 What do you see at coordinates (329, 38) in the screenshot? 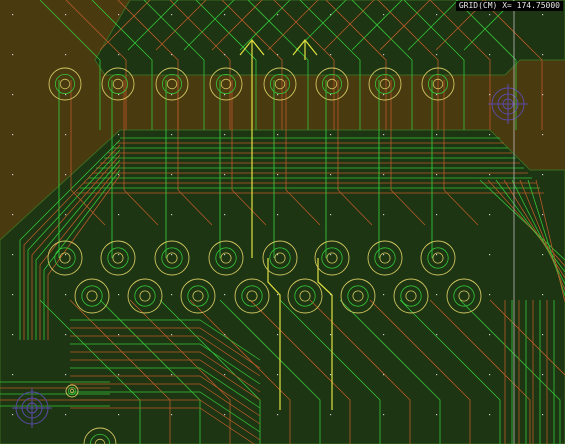
I see `ground-plane-region` at bounding box center [329, 38].